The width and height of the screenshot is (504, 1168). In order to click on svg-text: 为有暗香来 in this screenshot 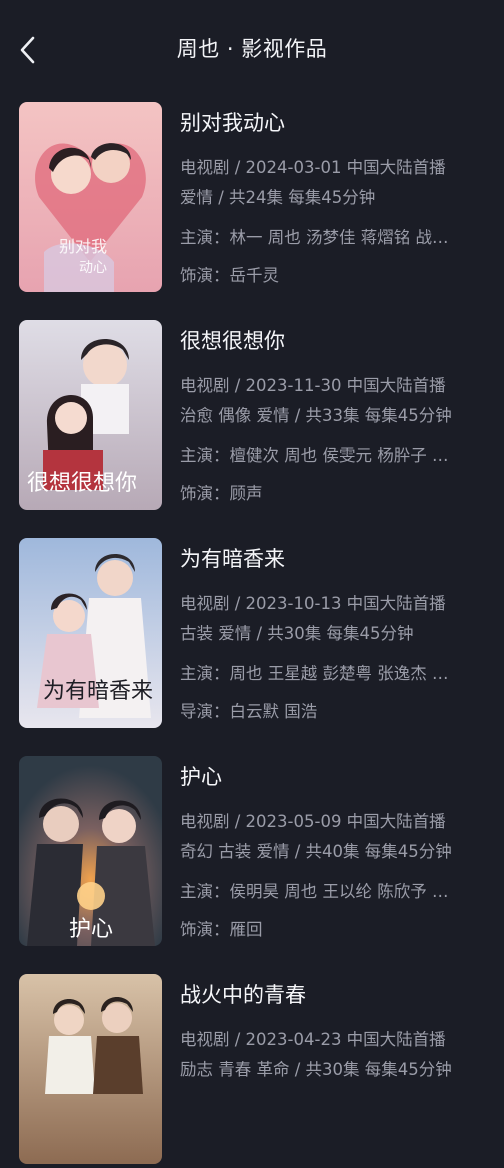, I will do `click(98, 691)`.